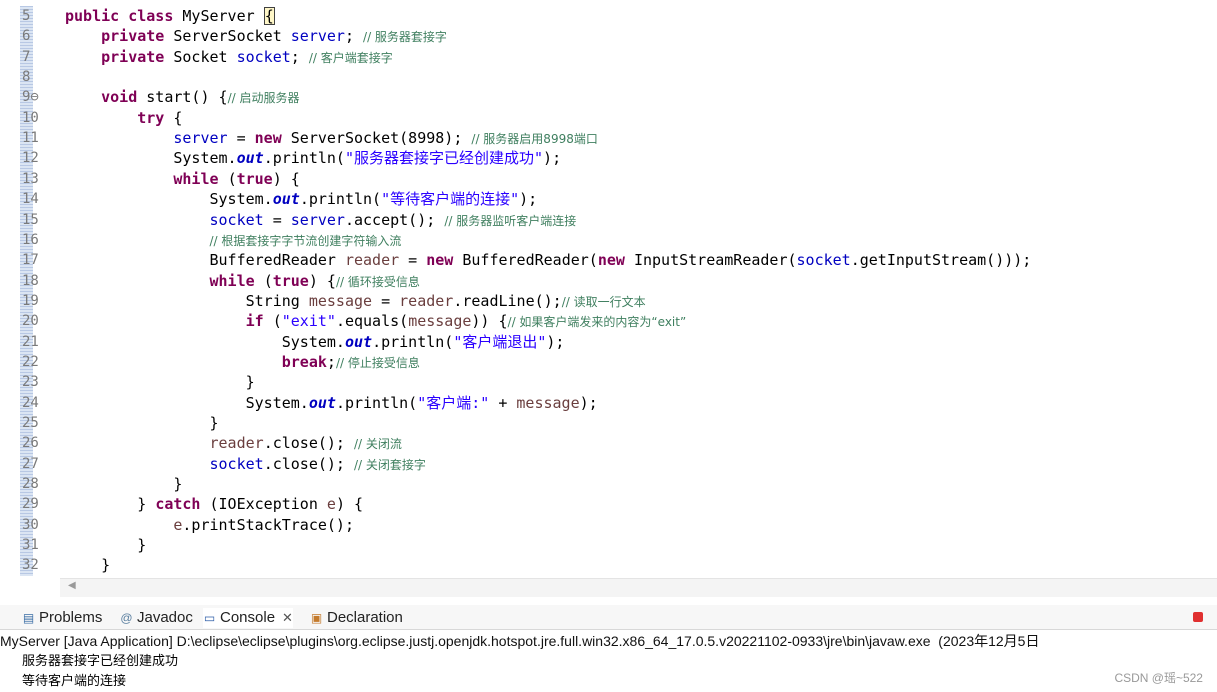 Image resolution: width=1217 pixels, height=692 pixels. Describe the element at coordinates (182, 179) in the screenshot. I see `code-text: while (true) {` at that location.